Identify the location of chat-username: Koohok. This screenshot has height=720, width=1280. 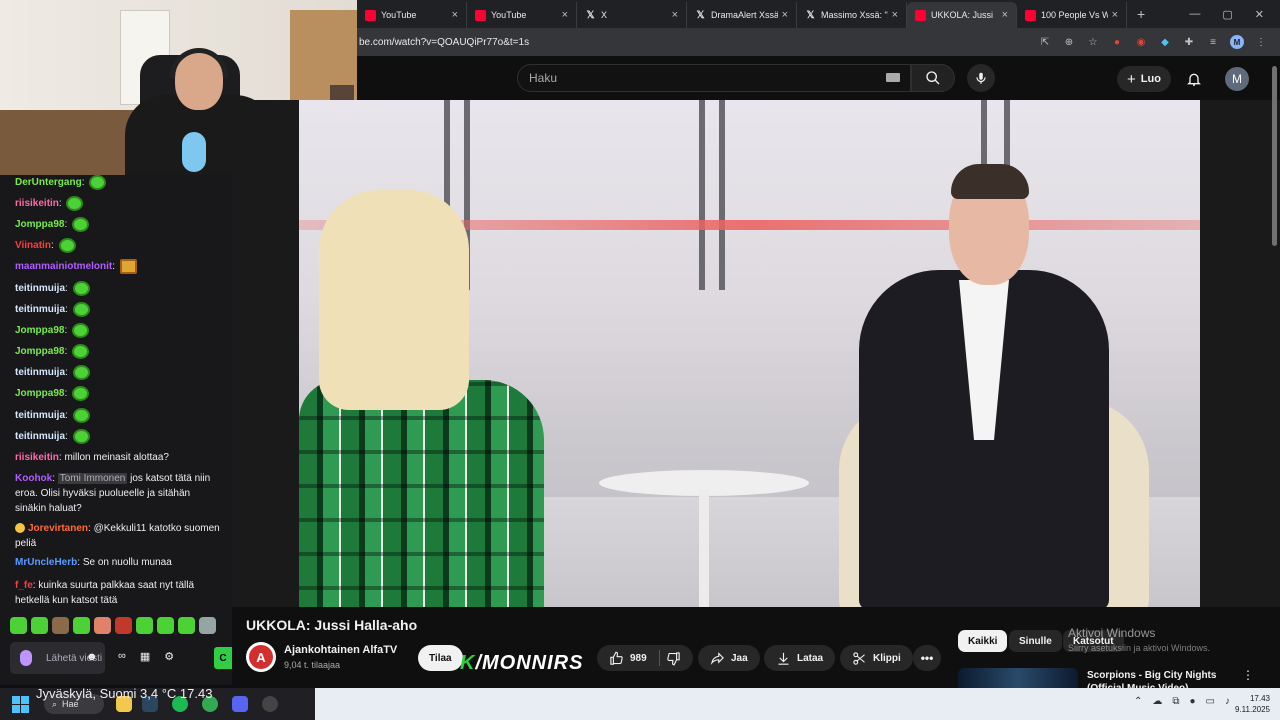
(33, 478).